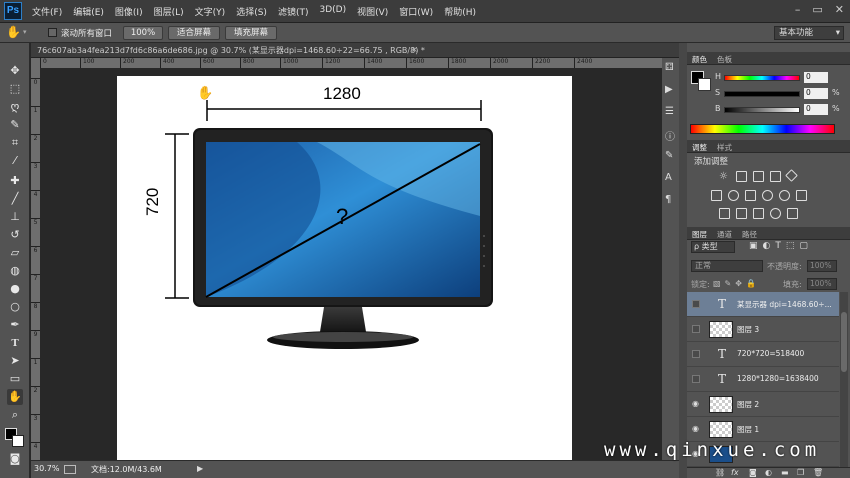 The image size is (850, 478). Describe the element at coordinates (15, 415) in the screenshot. I see `zoom-tool-icon: ⌕` at that location.